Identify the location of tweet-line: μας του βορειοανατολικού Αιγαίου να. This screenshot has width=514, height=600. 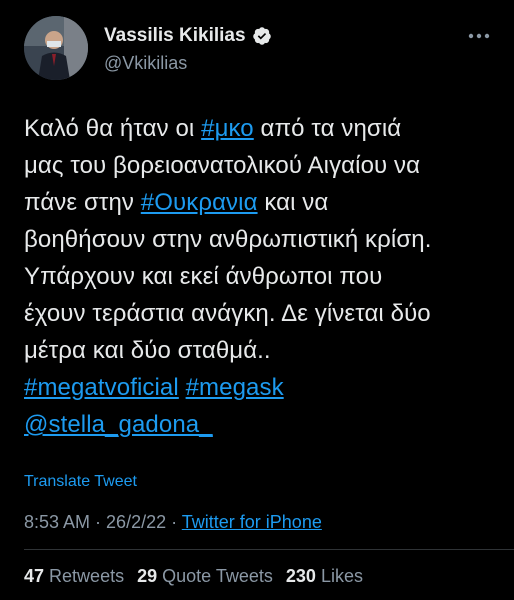
(261, 165).